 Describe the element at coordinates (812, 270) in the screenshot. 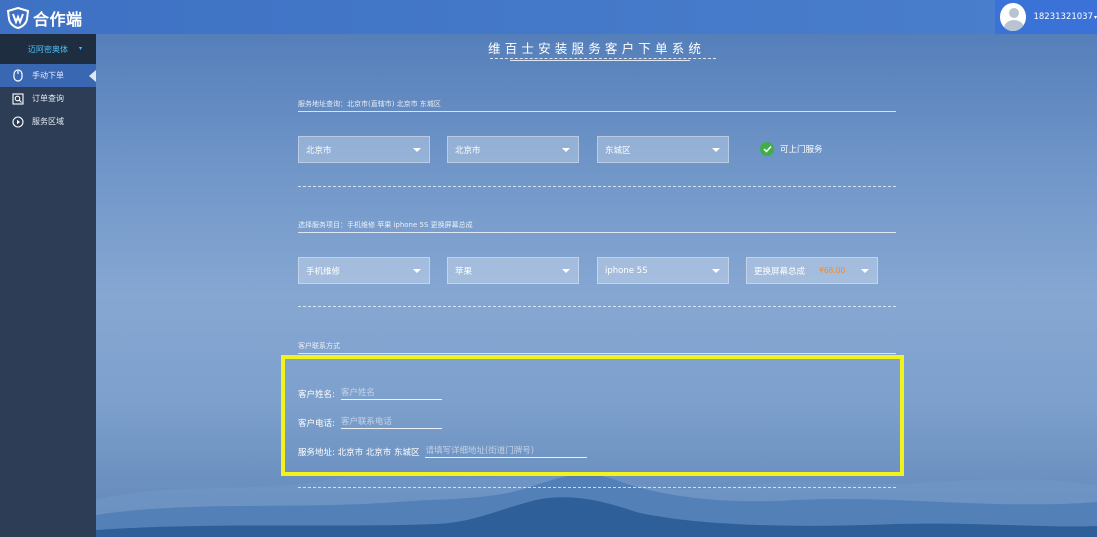

I see `service-item-select: 更换屏幕总成 ¥68.00` at that location.